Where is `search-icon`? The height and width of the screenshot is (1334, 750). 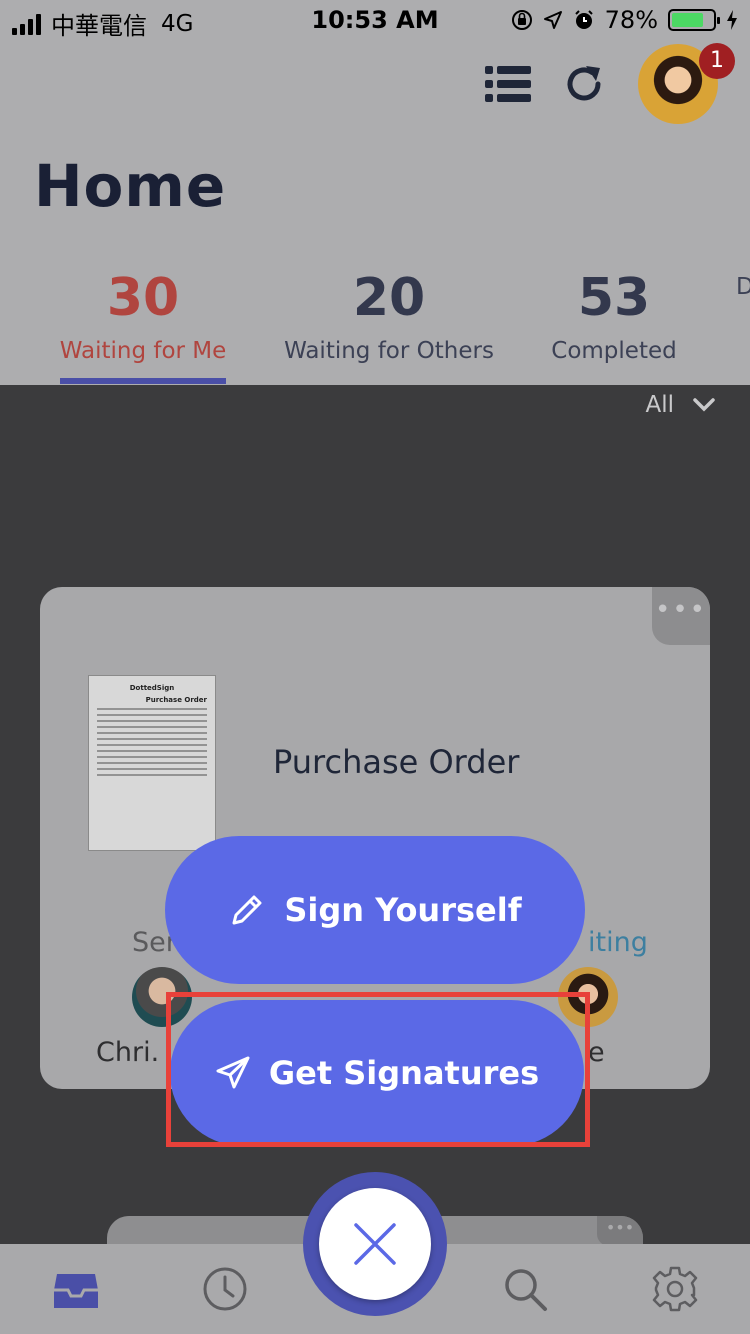
search-icon is located at coordinates (525, 1289).